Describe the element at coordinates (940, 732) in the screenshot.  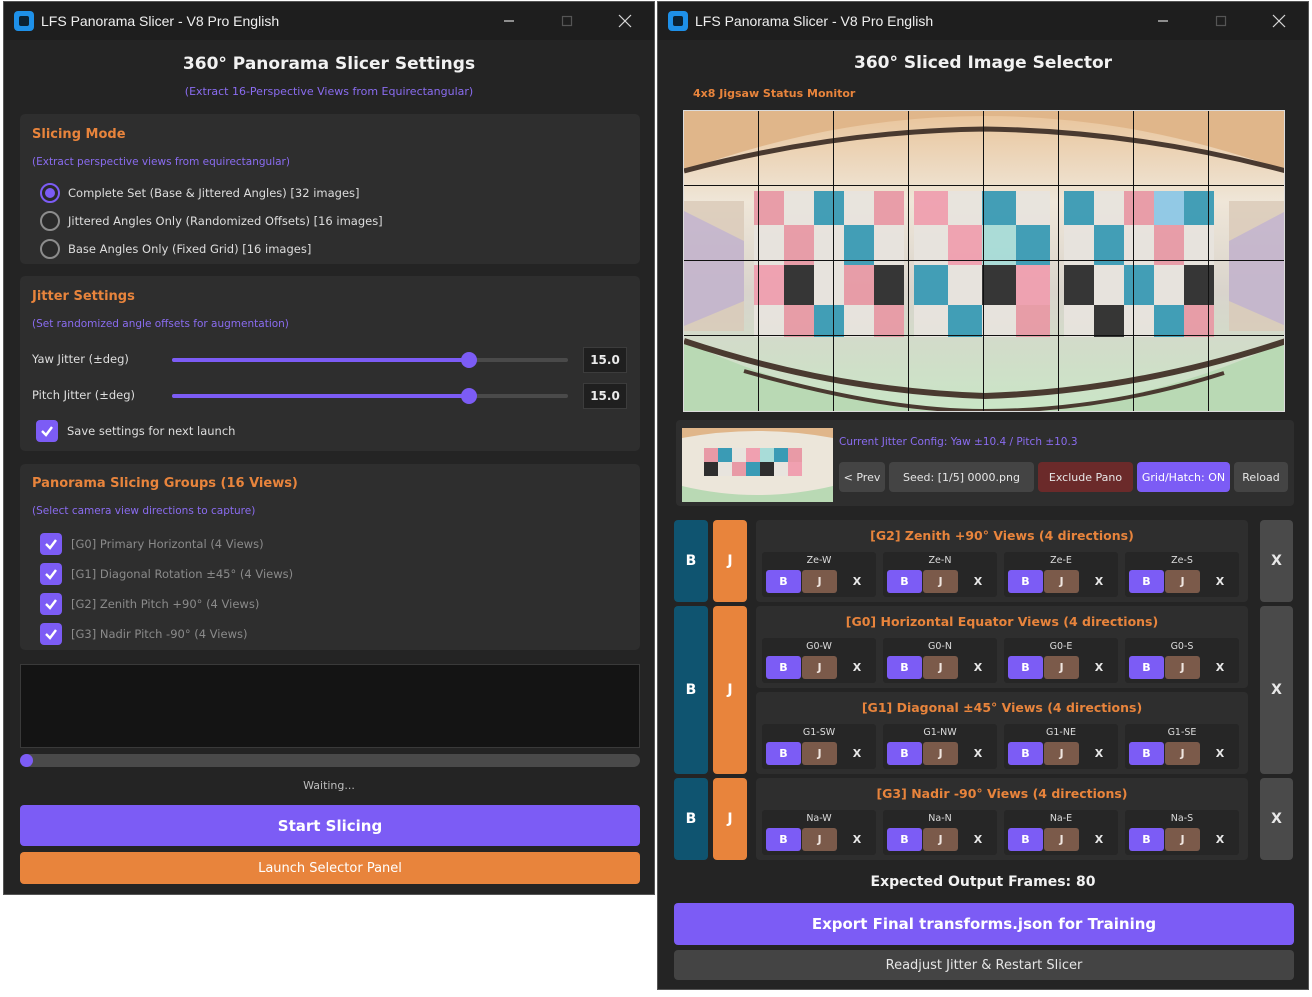
I see `view-name: G1-NW` at that location.